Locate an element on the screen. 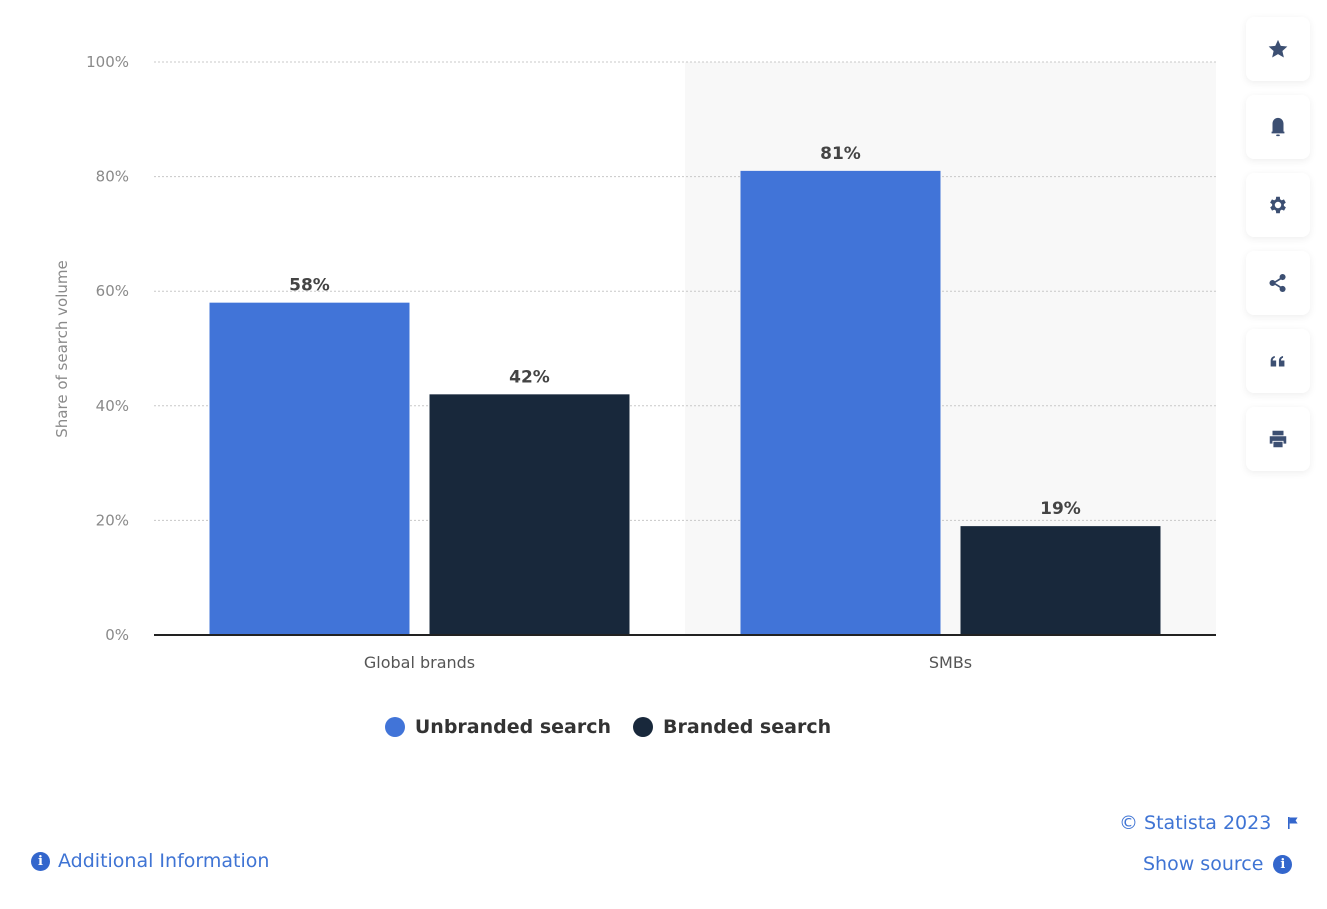 Image resolution: width=1327 pixels, height=909 pixels. legend-item-unbranded: Unbranded search is located at coordinates (498, 727).